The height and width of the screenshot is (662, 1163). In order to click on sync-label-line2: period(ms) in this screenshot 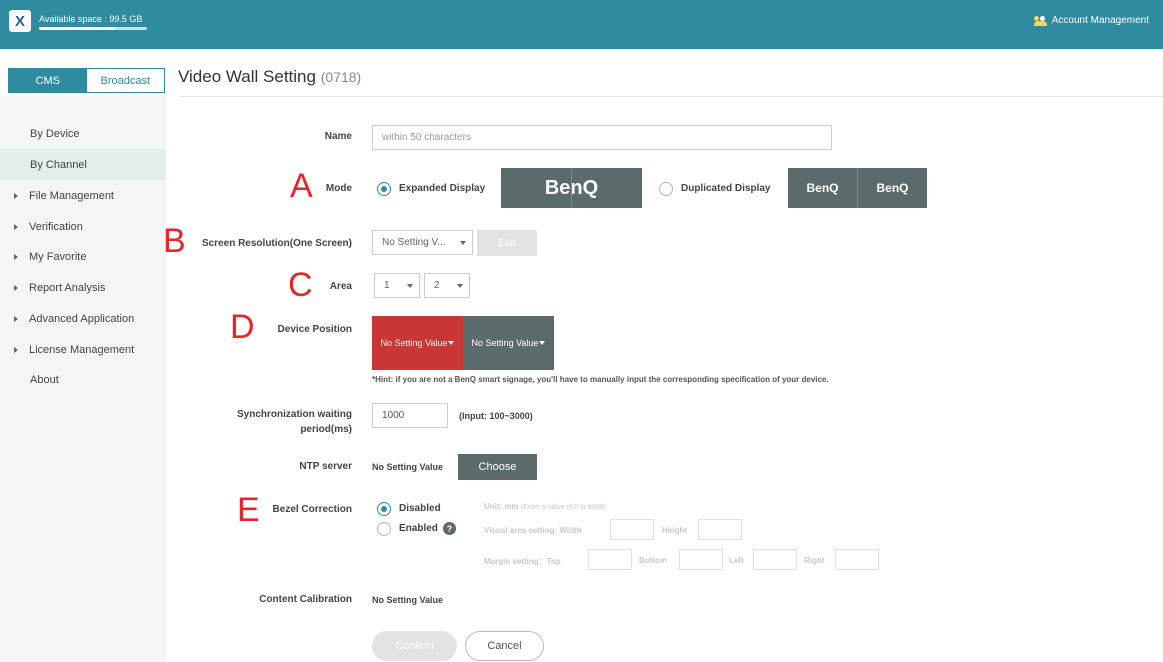, I will do `click(326, 429)`.